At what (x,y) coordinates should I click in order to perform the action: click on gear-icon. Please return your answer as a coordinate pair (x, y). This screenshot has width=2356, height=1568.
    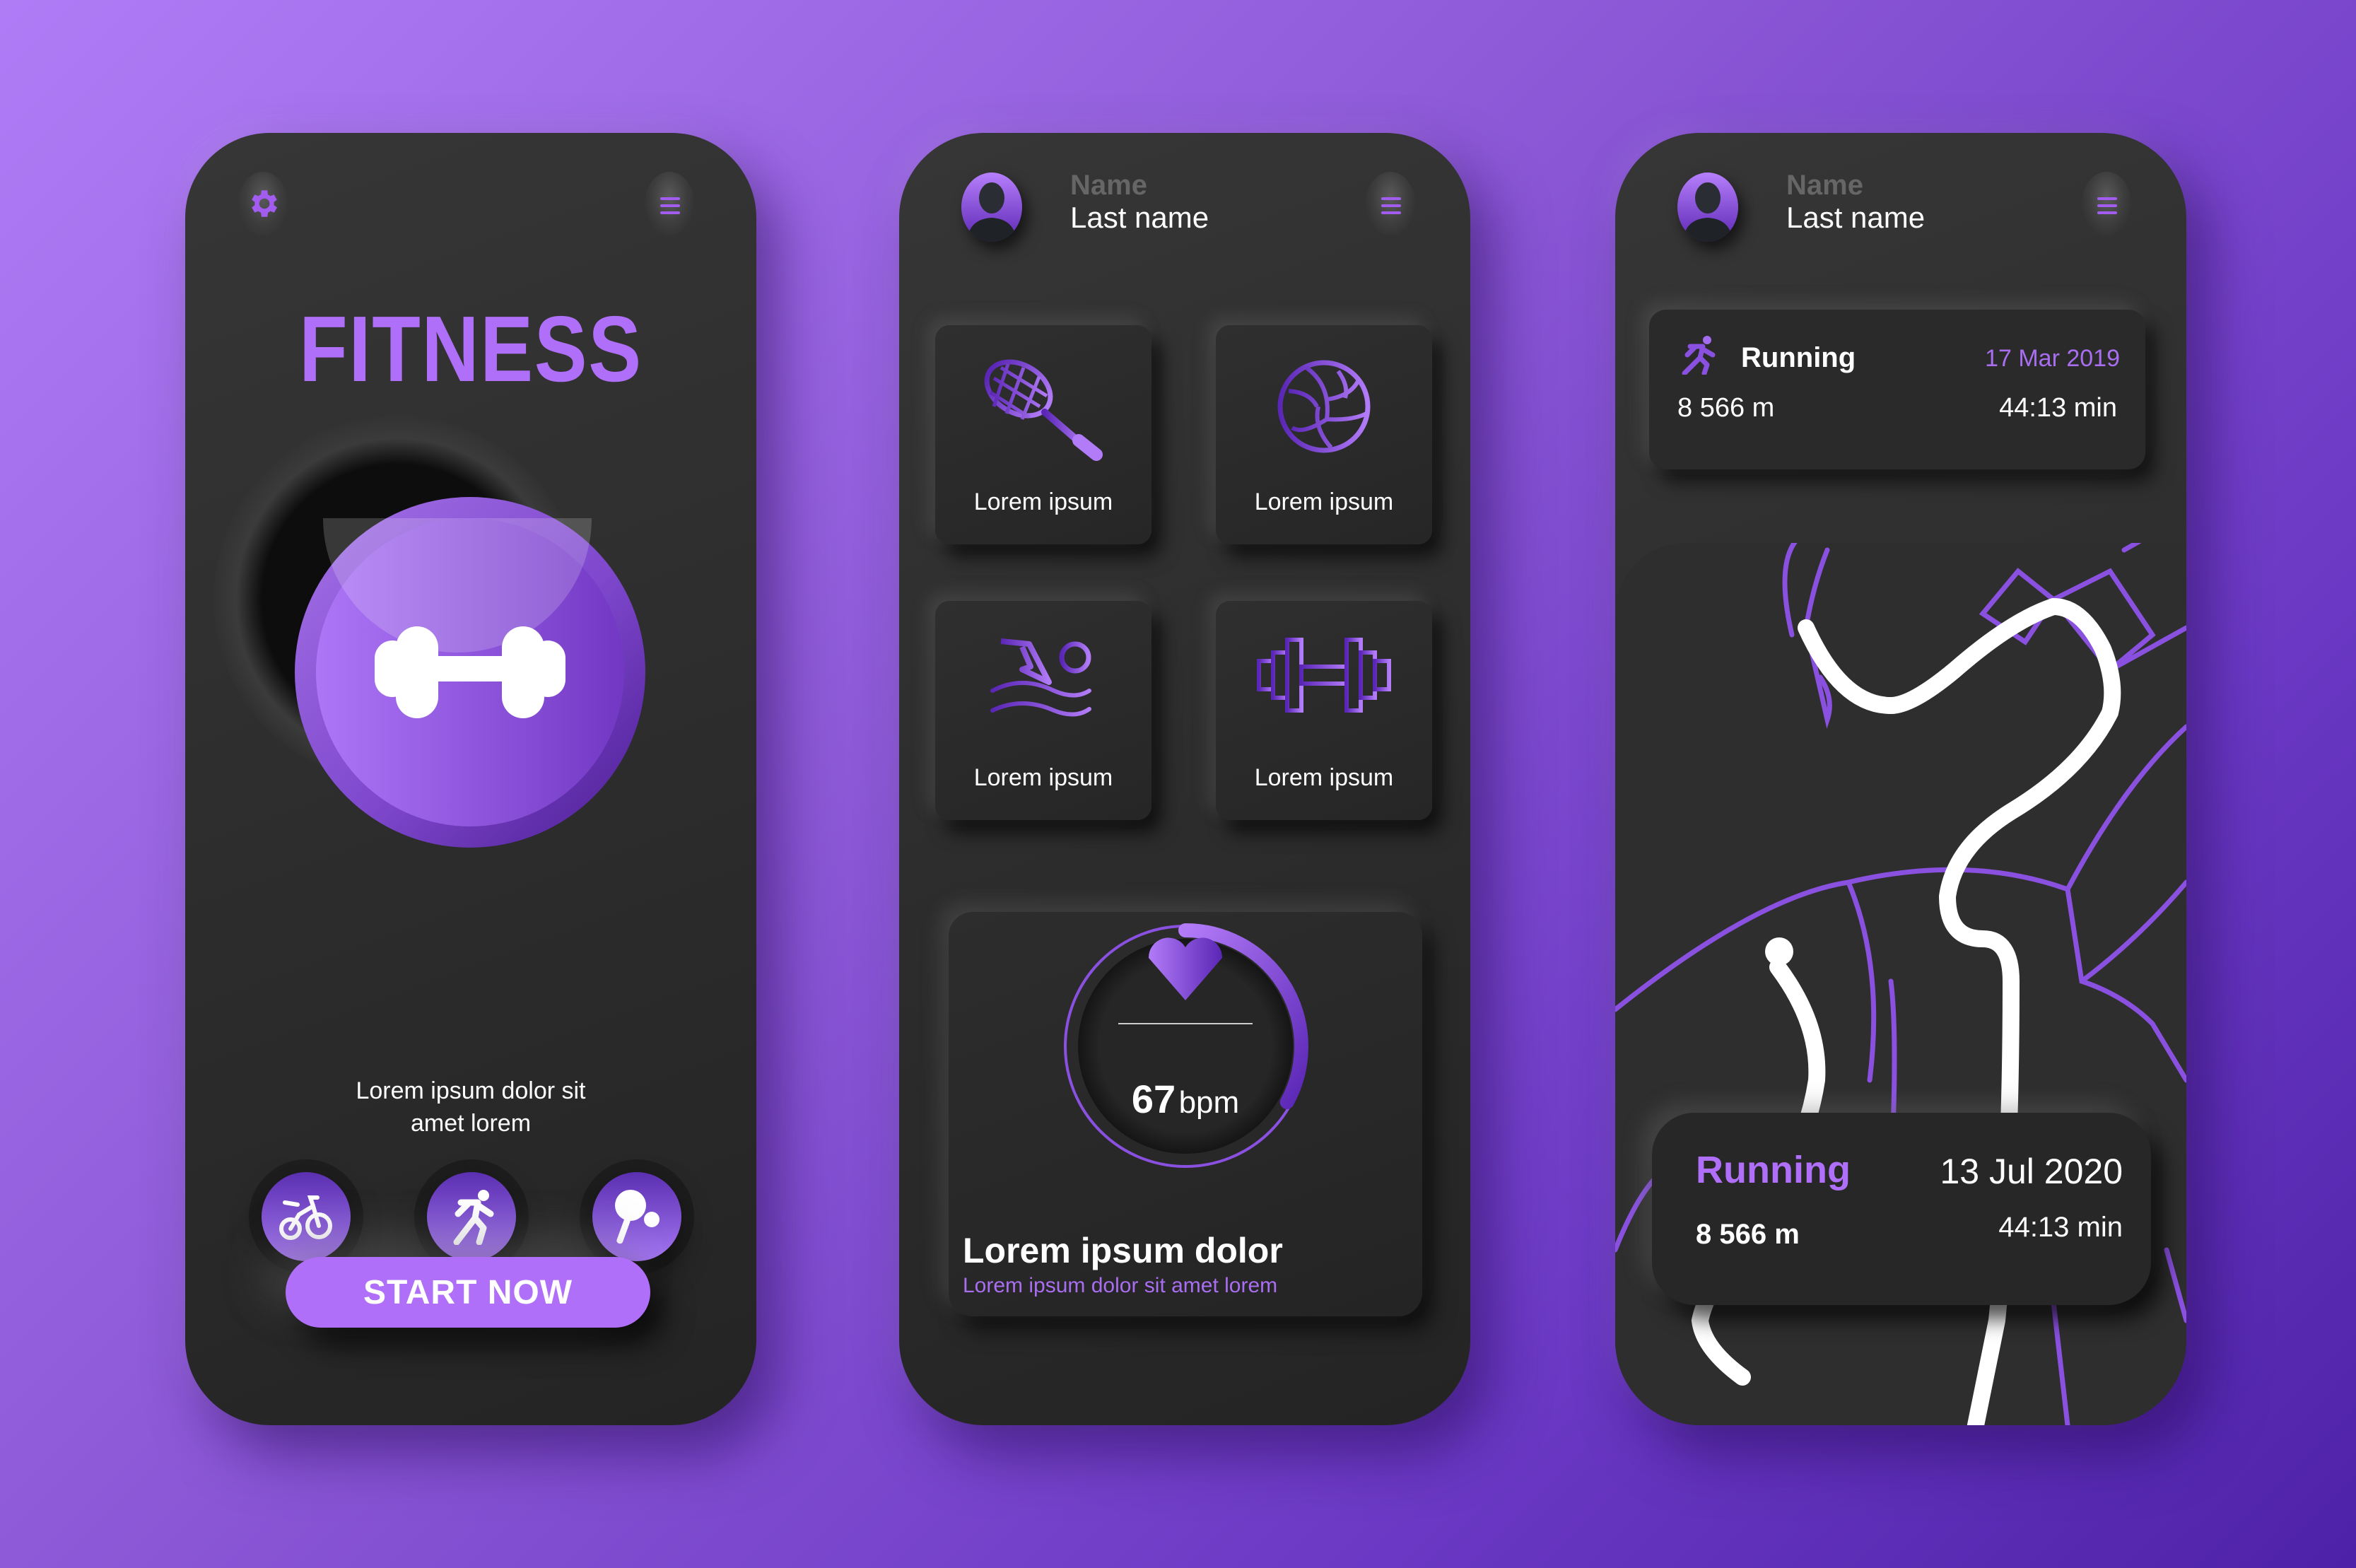
    Looking at the image, I should click on (264, 203).